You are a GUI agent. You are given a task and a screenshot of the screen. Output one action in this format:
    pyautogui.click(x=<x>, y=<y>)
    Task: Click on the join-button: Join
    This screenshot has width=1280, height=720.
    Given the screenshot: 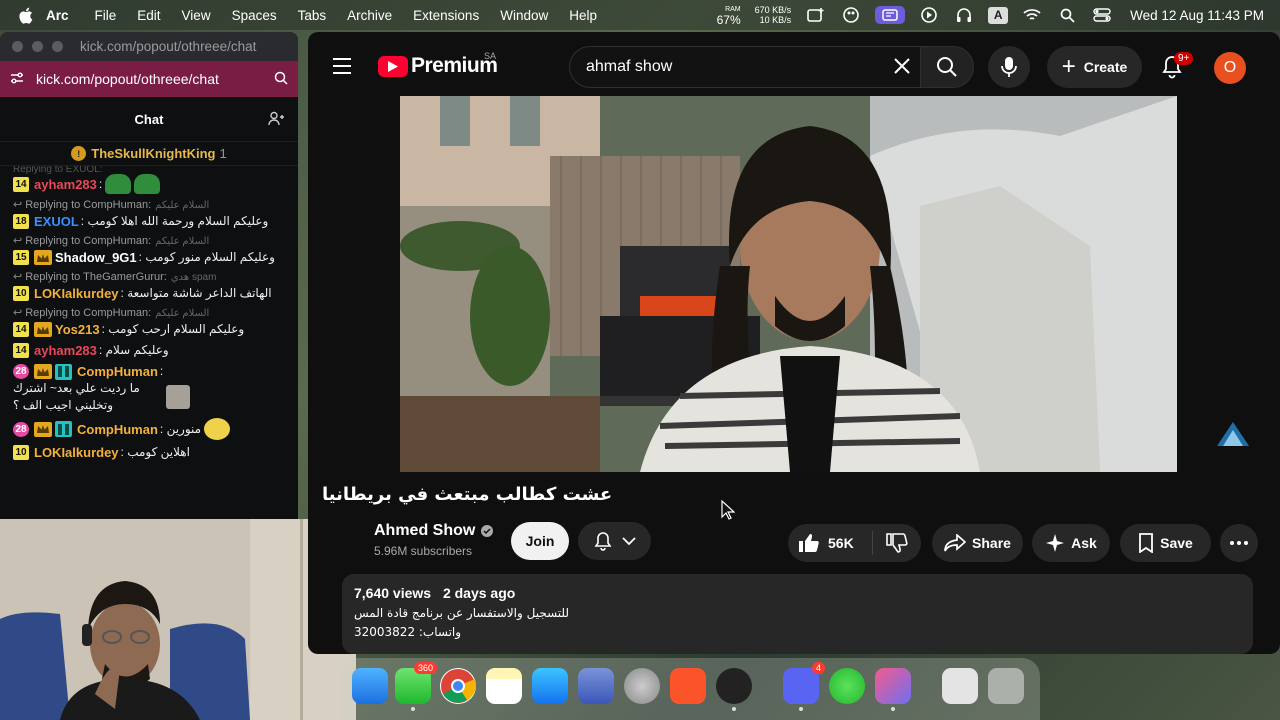 What is the action you would take?
    pyautogui.click(x=540, y=541)
    